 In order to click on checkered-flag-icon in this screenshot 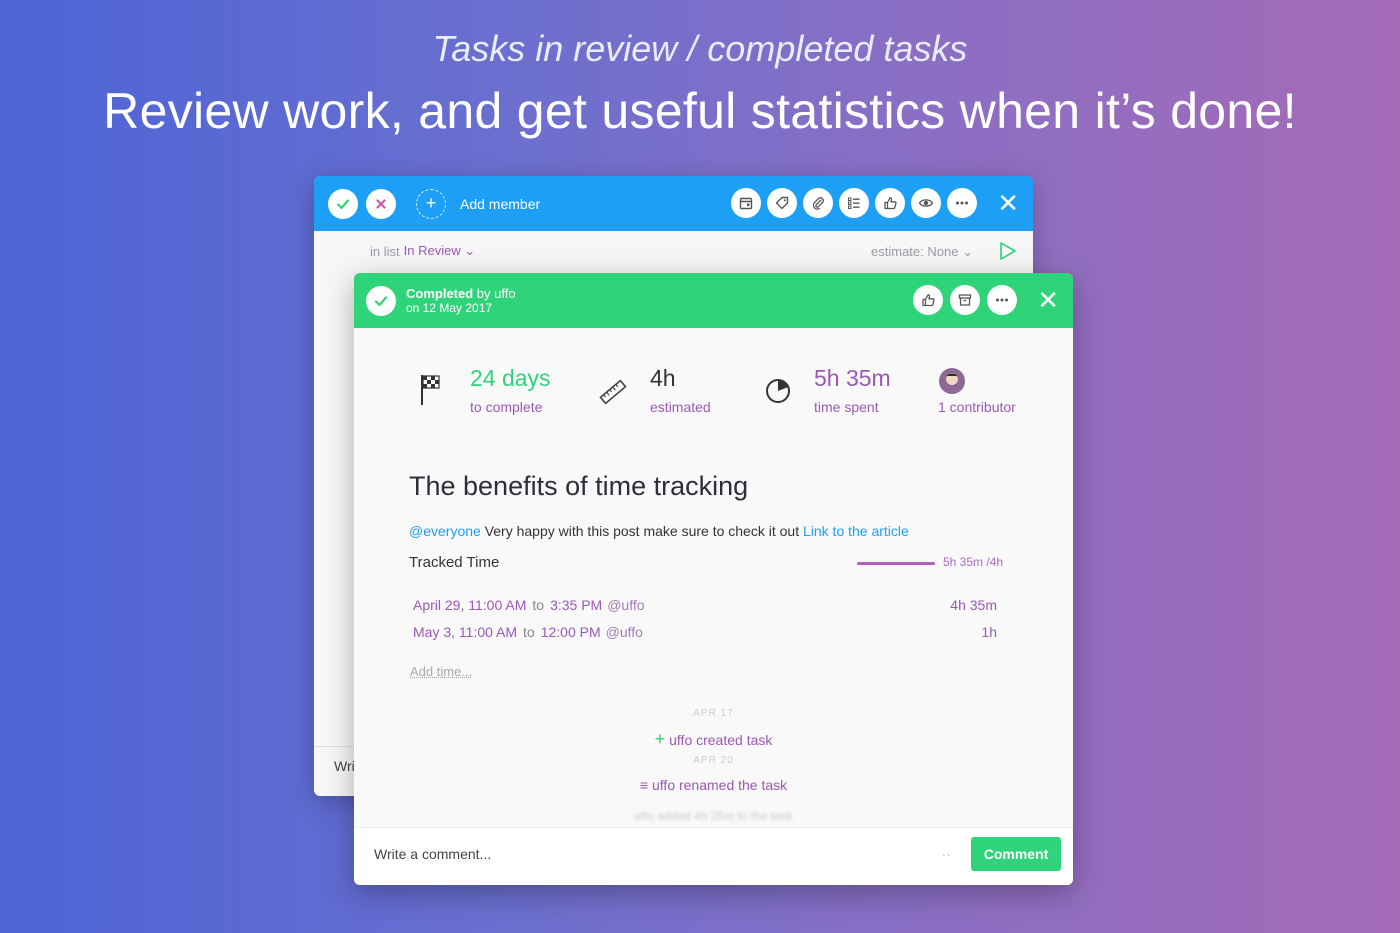, I will do `click(430, 390)`.